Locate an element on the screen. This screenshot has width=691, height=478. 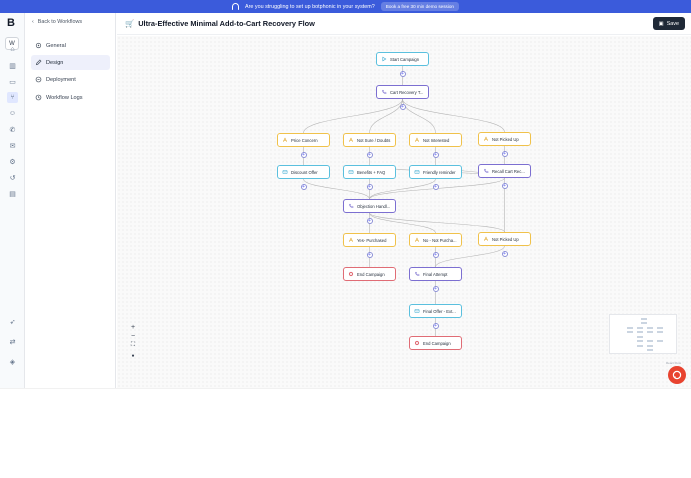
flow-node-m_discount: Discount Offer is located at coordinates (303, 172).